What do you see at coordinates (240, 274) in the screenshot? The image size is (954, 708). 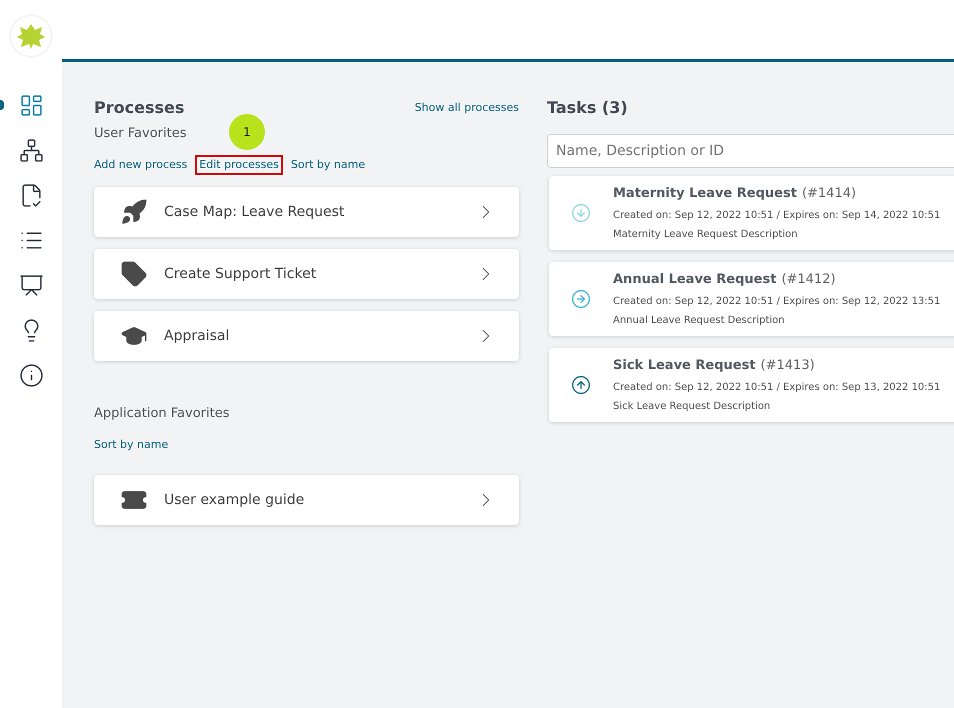 I see `process-name: Create Support Ticket` at bounding box center [240, 274].